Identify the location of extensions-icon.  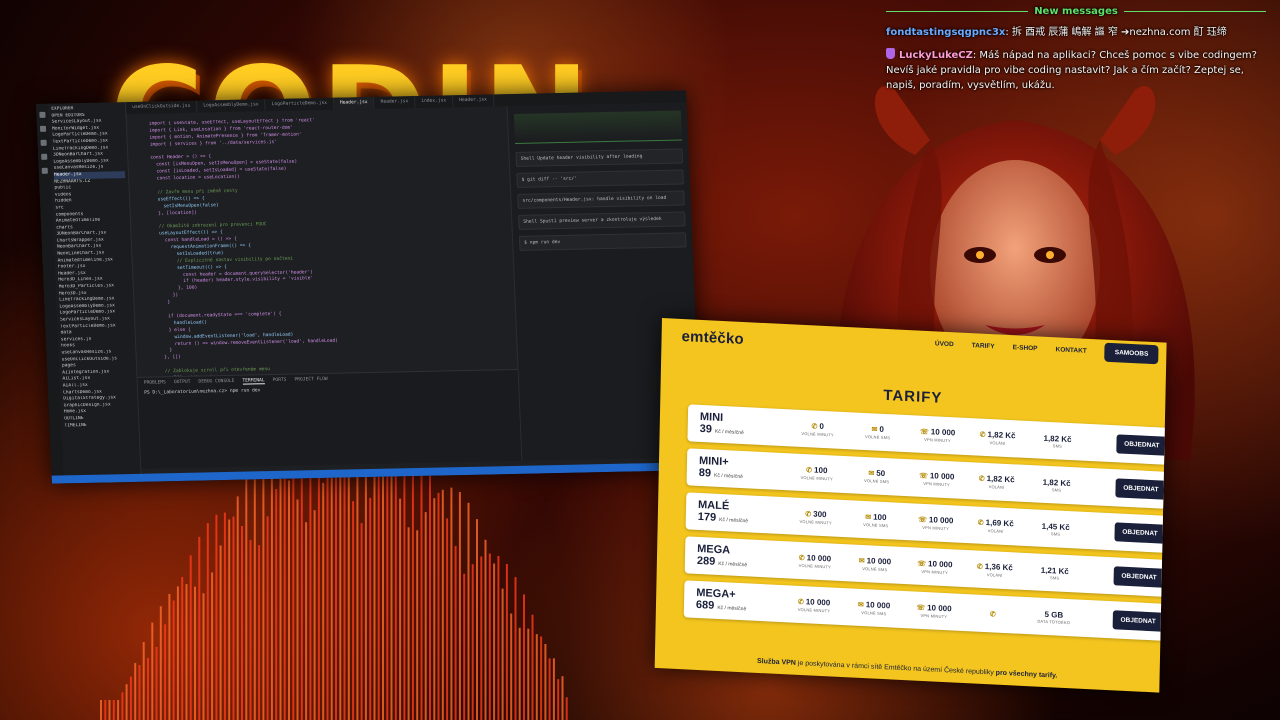
(44, 170).